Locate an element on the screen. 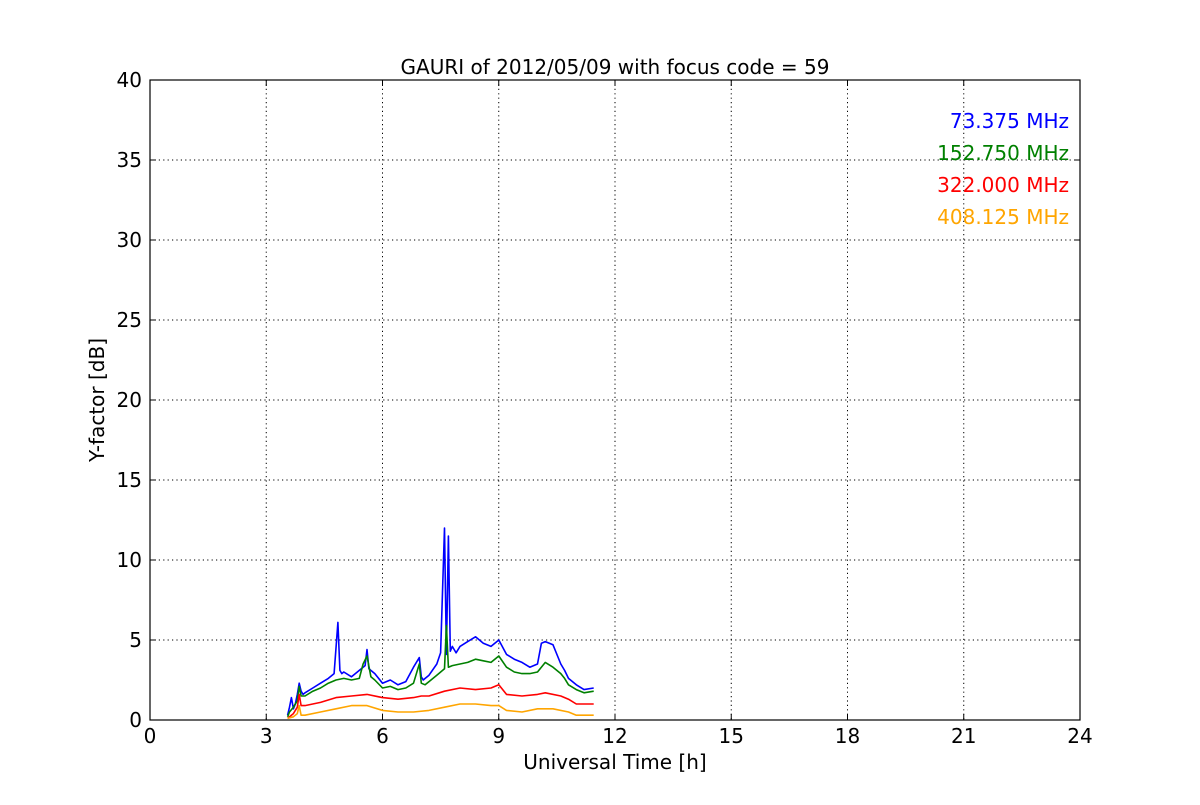  x-tick-label: 6 is located at coordinates (382, 736).